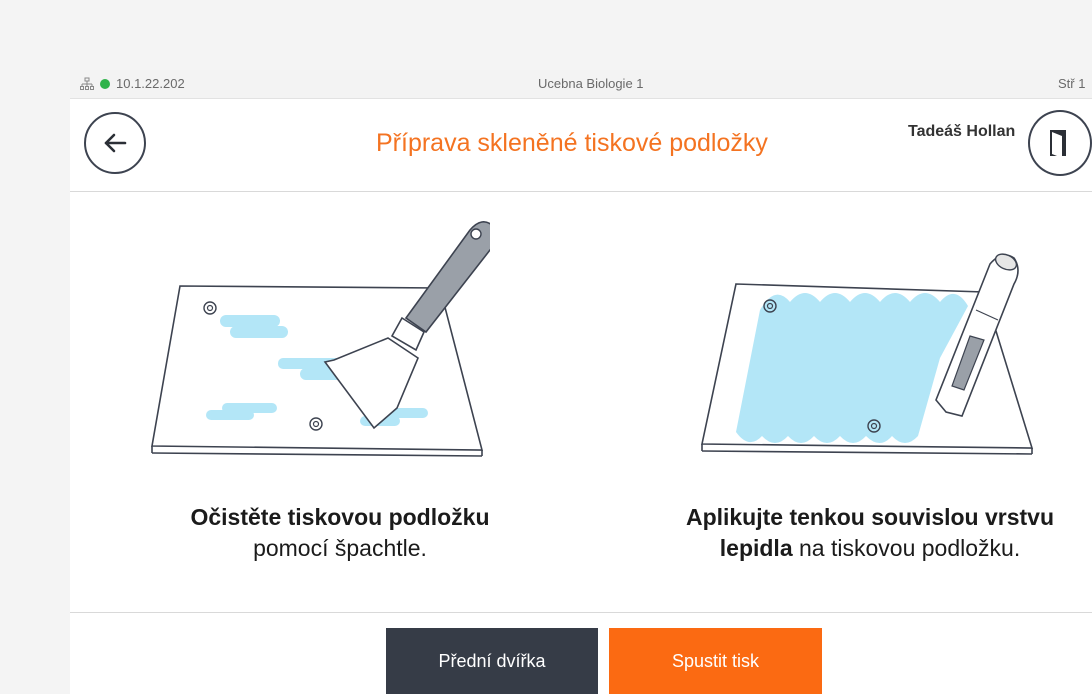 Image resolution: width=1092 pixels, height=694 pixels. I want to click on status-left: 10.1.22.202, so click(132, 83).